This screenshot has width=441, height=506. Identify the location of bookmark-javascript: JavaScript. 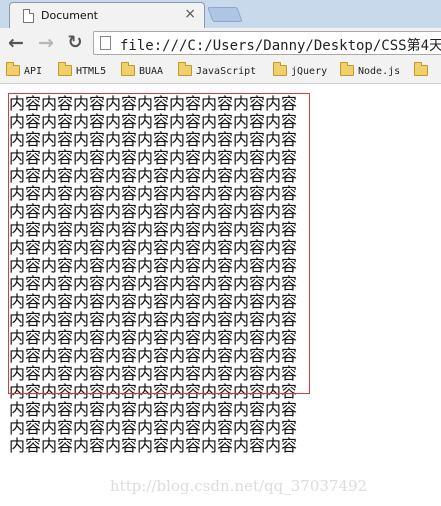
(217, 70).